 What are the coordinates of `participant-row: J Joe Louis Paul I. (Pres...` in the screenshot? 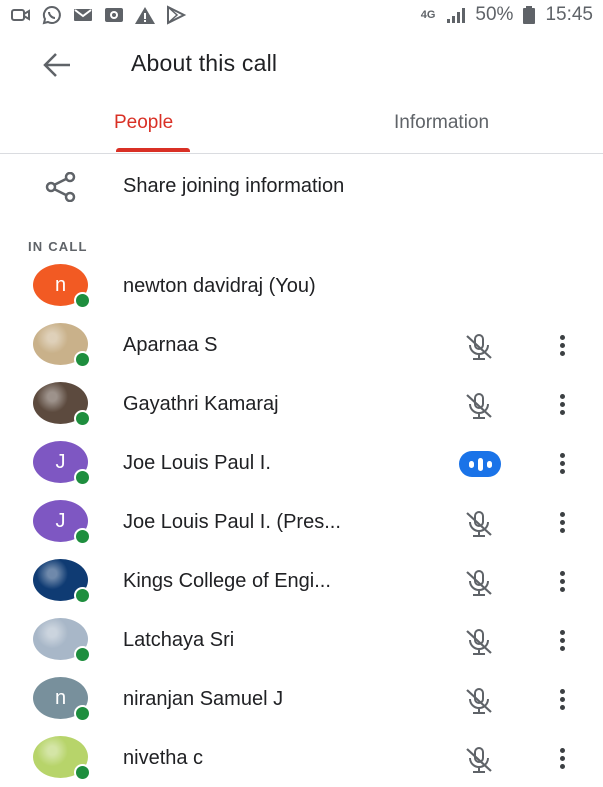 It's located at (301, 521).